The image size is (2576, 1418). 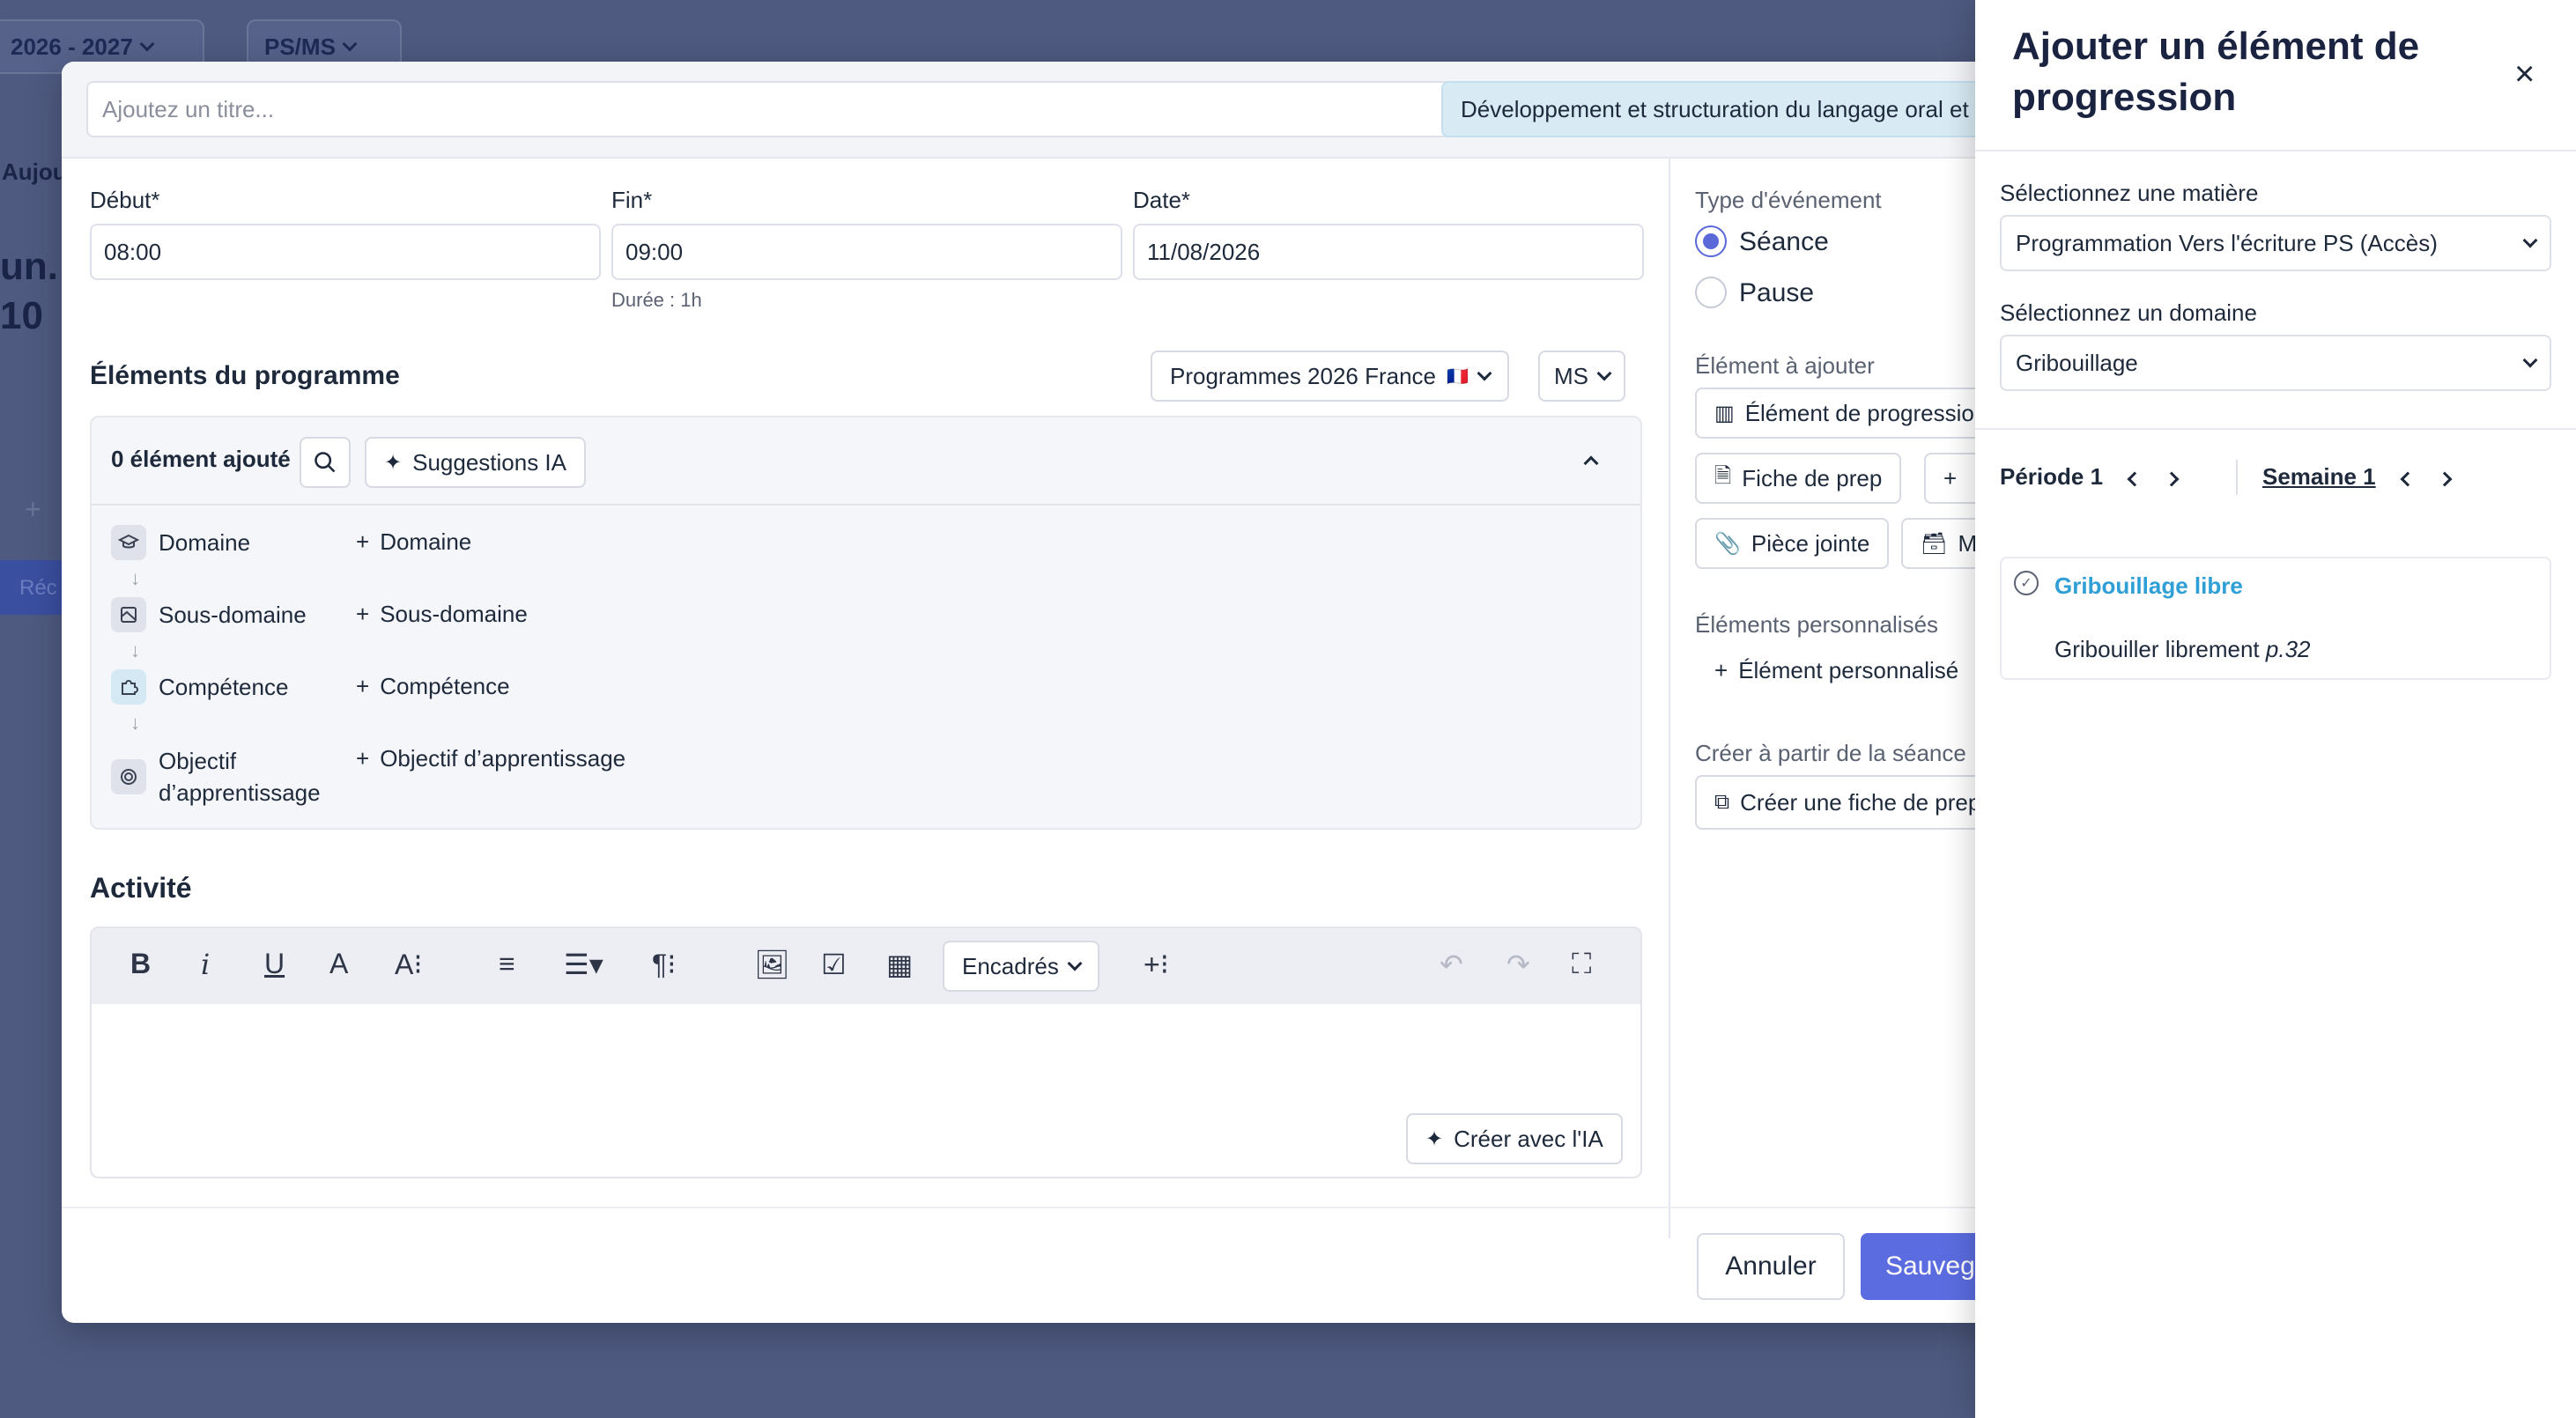 What do you see at coordinates (240, 792) in the screenshot?
I see `tree-label-objectif-line2: d’apprentissage` at bounding box center [240, 792].